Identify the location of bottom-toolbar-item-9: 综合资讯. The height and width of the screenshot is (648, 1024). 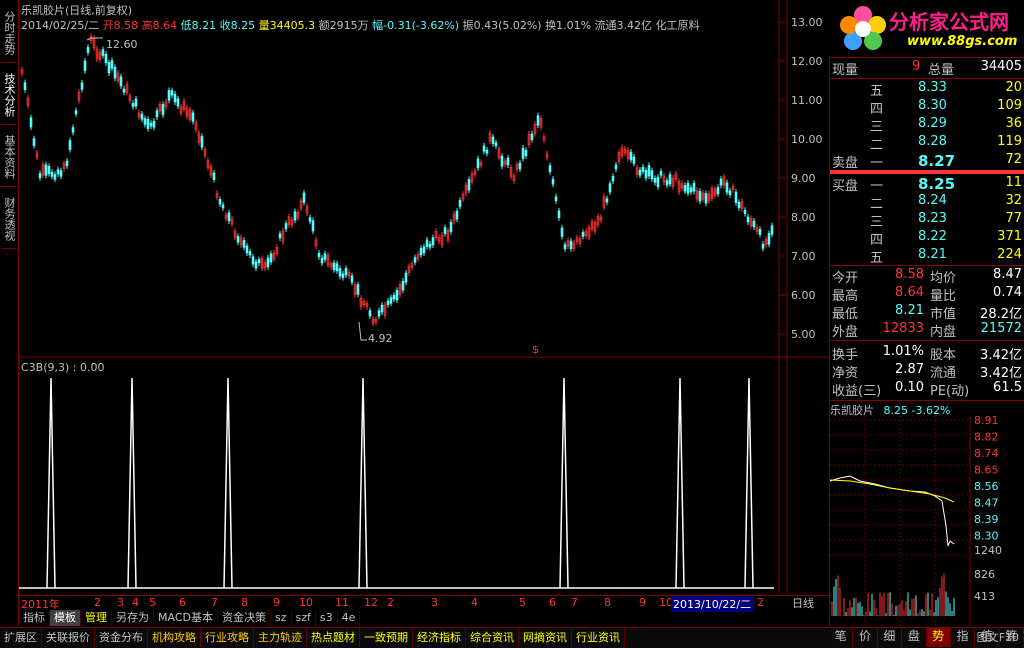
(492, 637).